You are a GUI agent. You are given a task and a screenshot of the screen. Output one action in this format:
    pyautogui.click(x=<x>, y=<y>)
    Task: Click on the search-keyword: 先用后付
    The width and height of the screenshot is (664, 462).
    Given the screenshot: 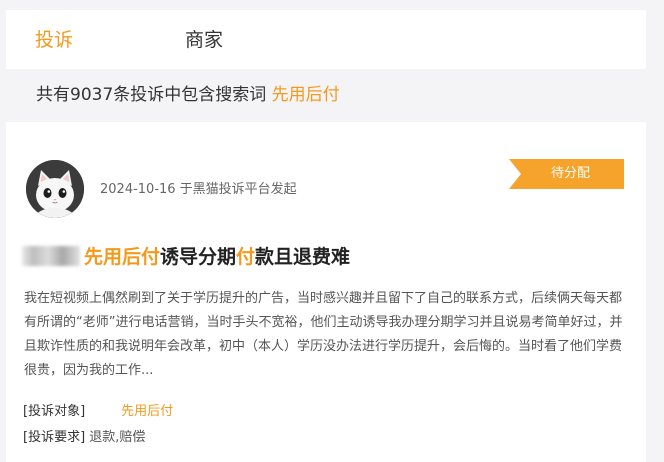 What is the action you would take?
    pyautogui.click(x=305, y=95)
    